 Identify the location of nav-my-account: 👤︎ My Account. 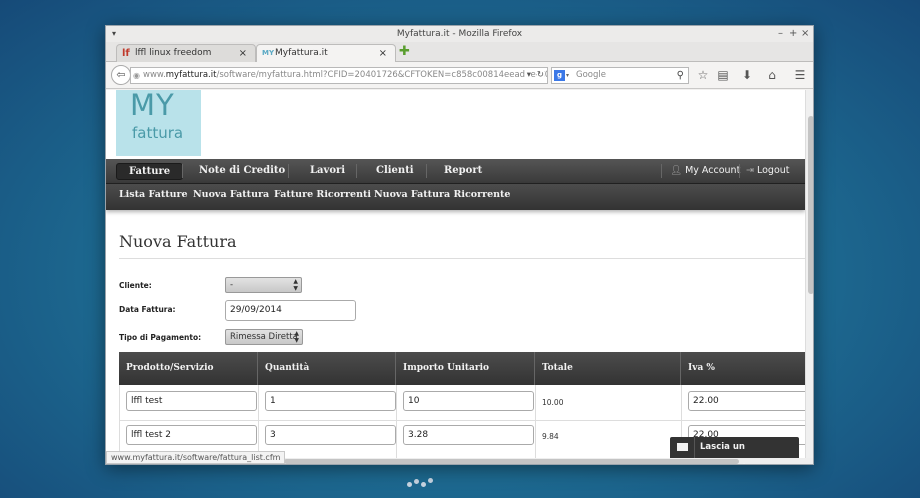
(705, 171).